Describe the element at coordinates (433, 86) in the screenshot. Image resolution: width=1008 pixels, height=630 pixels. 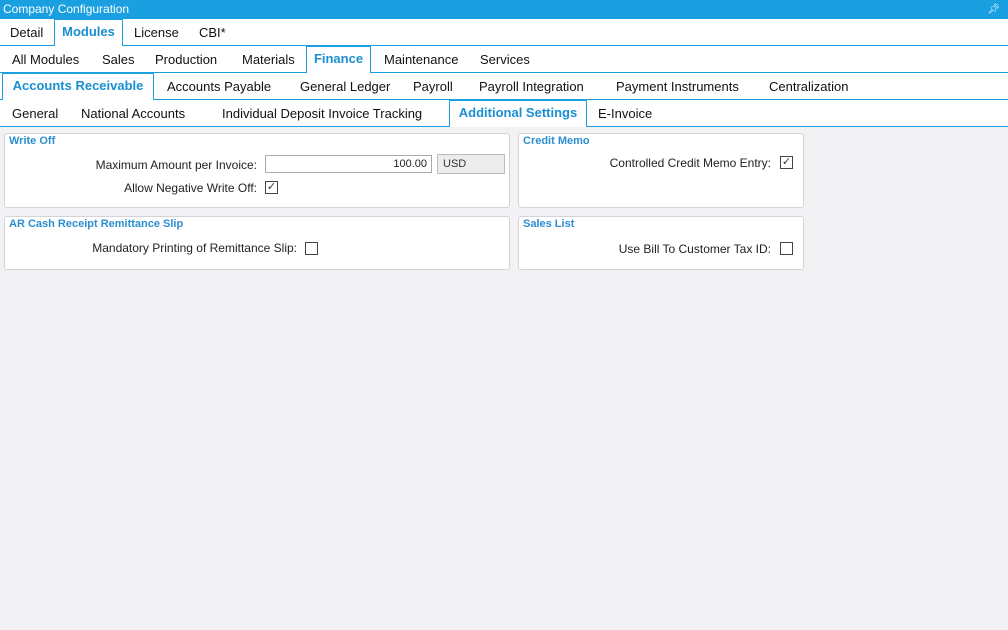
I see `tab-payroll: Payroll` at that location.